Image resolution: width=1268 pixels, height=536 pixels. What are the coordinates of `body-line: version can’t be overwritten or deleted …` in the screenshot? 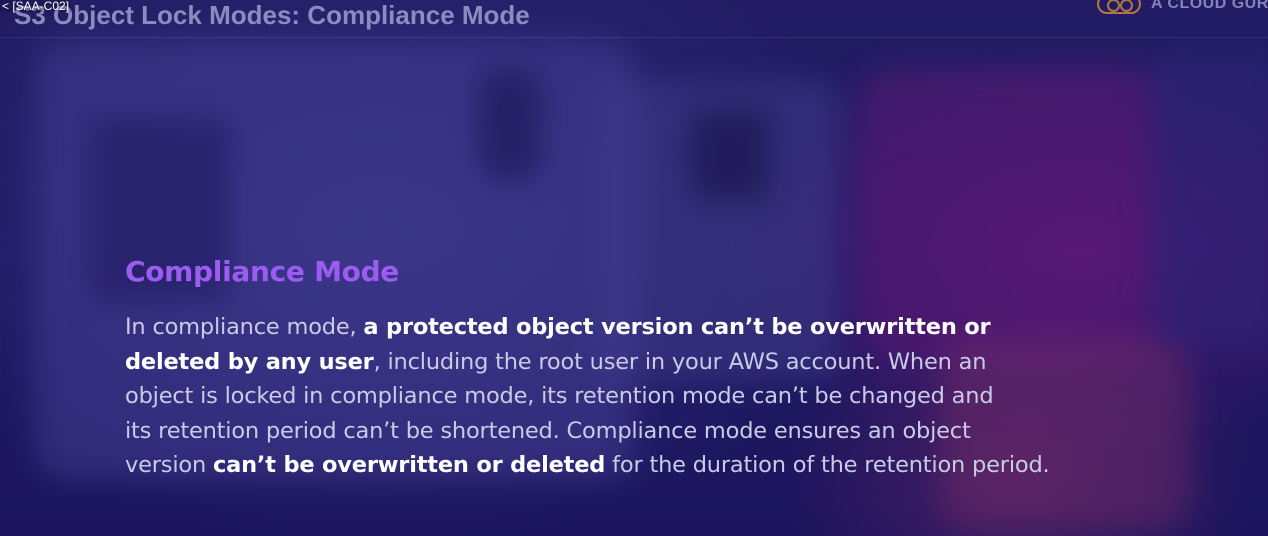 It's located at (675, 465).